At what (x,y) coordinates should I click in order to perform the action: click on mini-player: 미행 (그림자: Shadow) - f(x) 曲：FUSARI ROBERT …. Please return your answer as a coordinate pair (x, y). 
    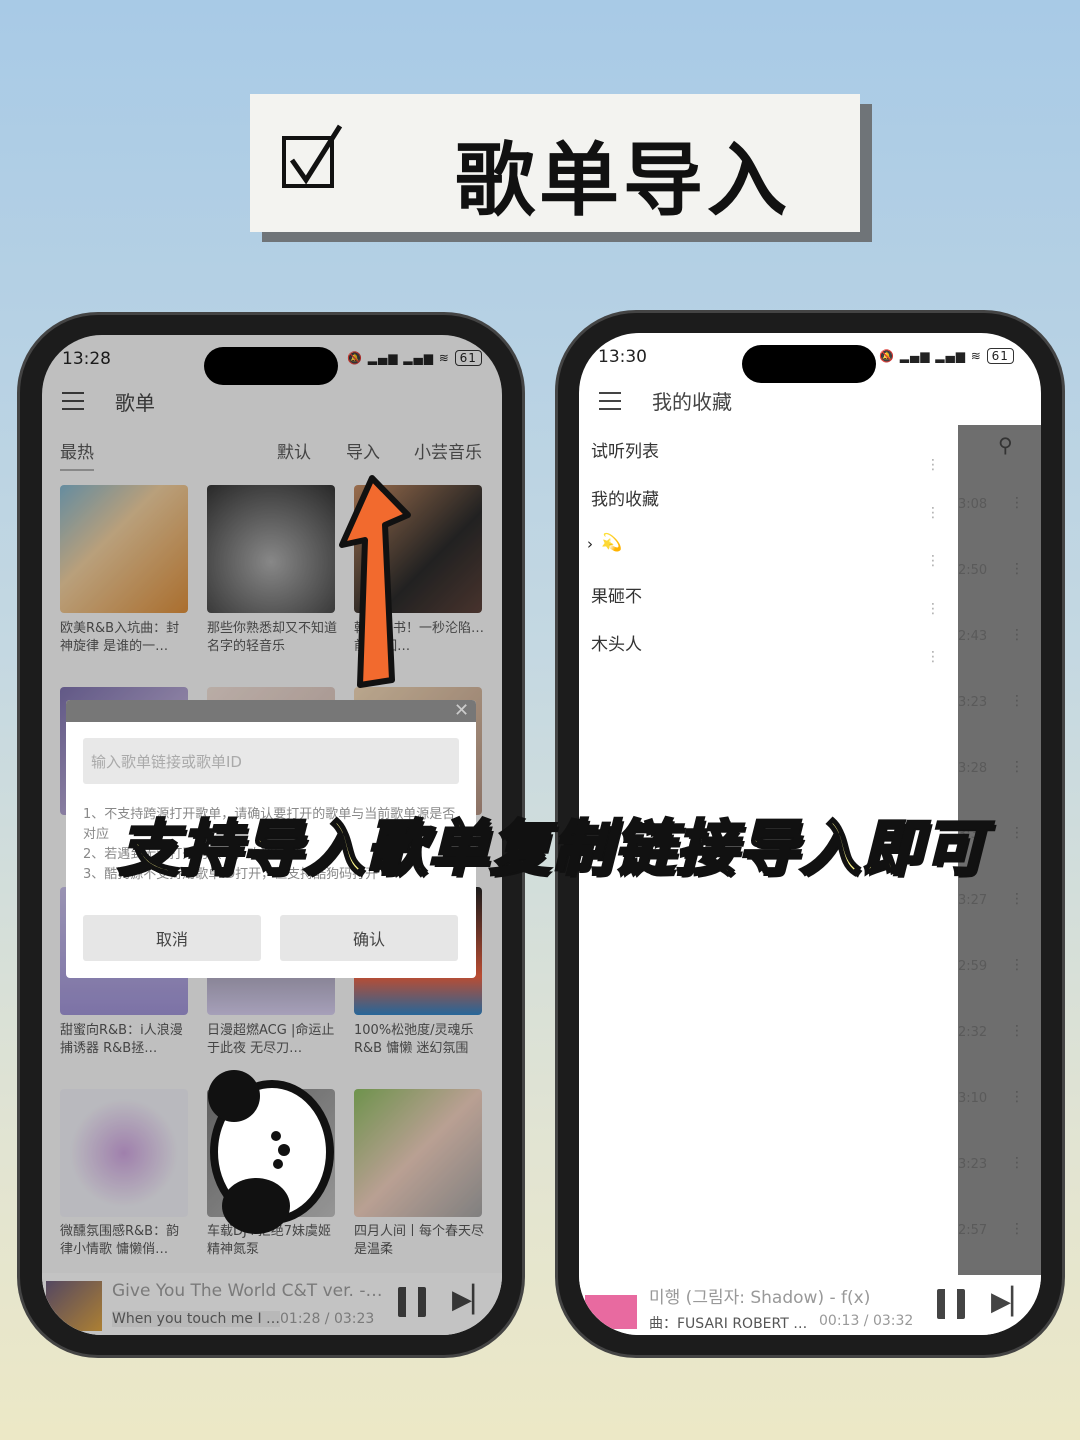
    Looking at the image, I should click on (810, 1305).